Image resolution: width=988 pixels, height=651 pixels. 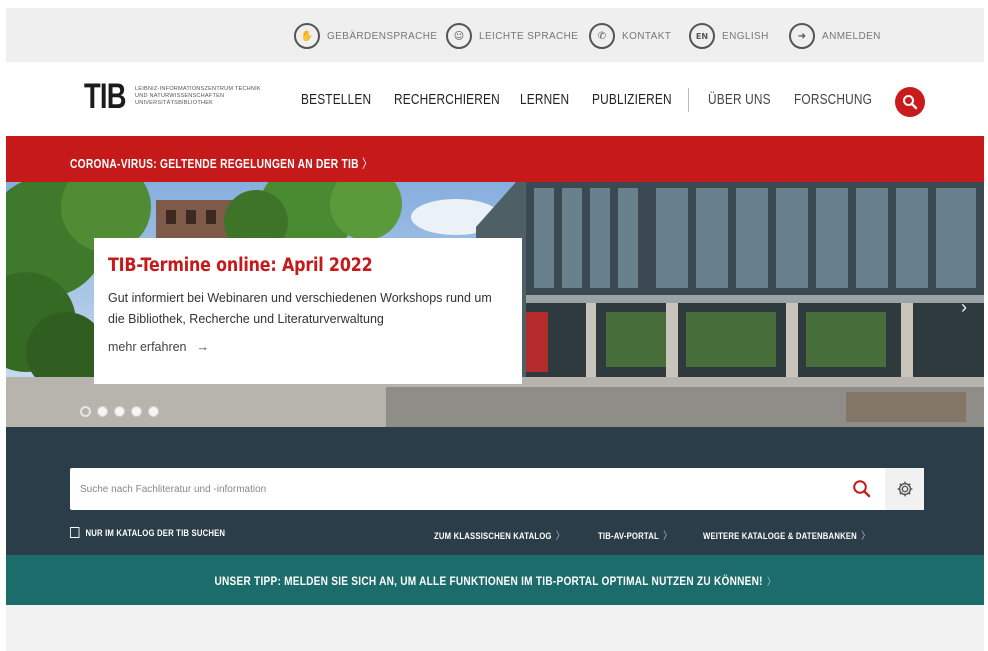 I want to click on link-label: WEITERE KATALOGE & DATENBANKEN, so click(x=780, y=536).